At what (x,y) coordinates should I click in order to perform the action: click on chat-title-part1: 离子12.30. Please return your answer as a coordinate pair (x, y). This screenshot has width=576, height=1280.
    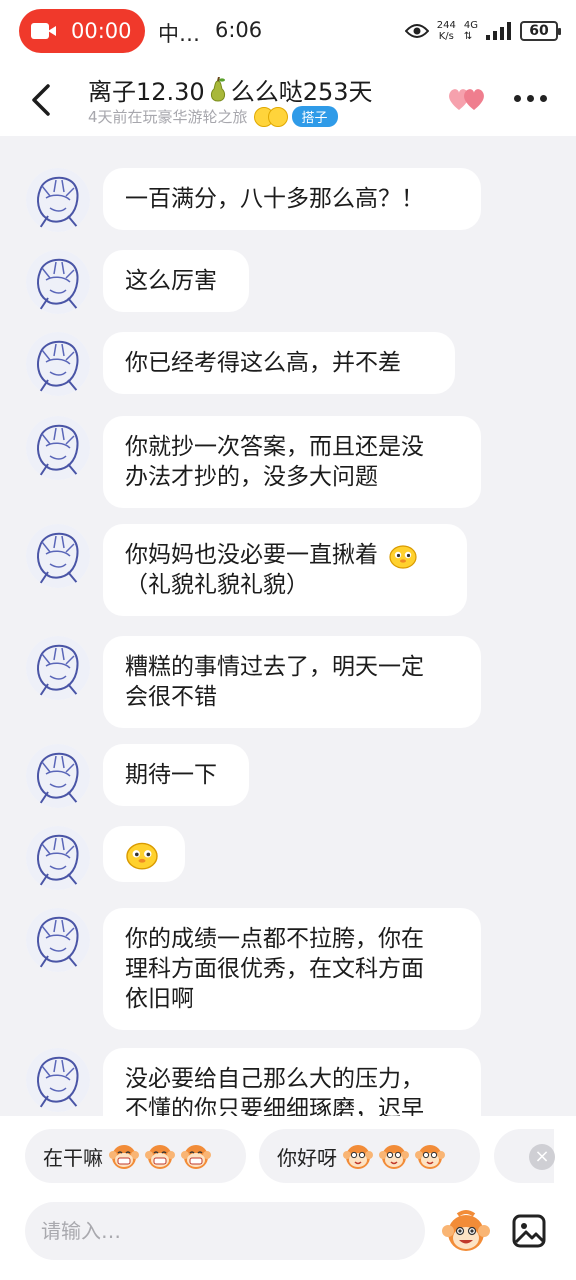
    Looking at the image, I should click on (146, 92).